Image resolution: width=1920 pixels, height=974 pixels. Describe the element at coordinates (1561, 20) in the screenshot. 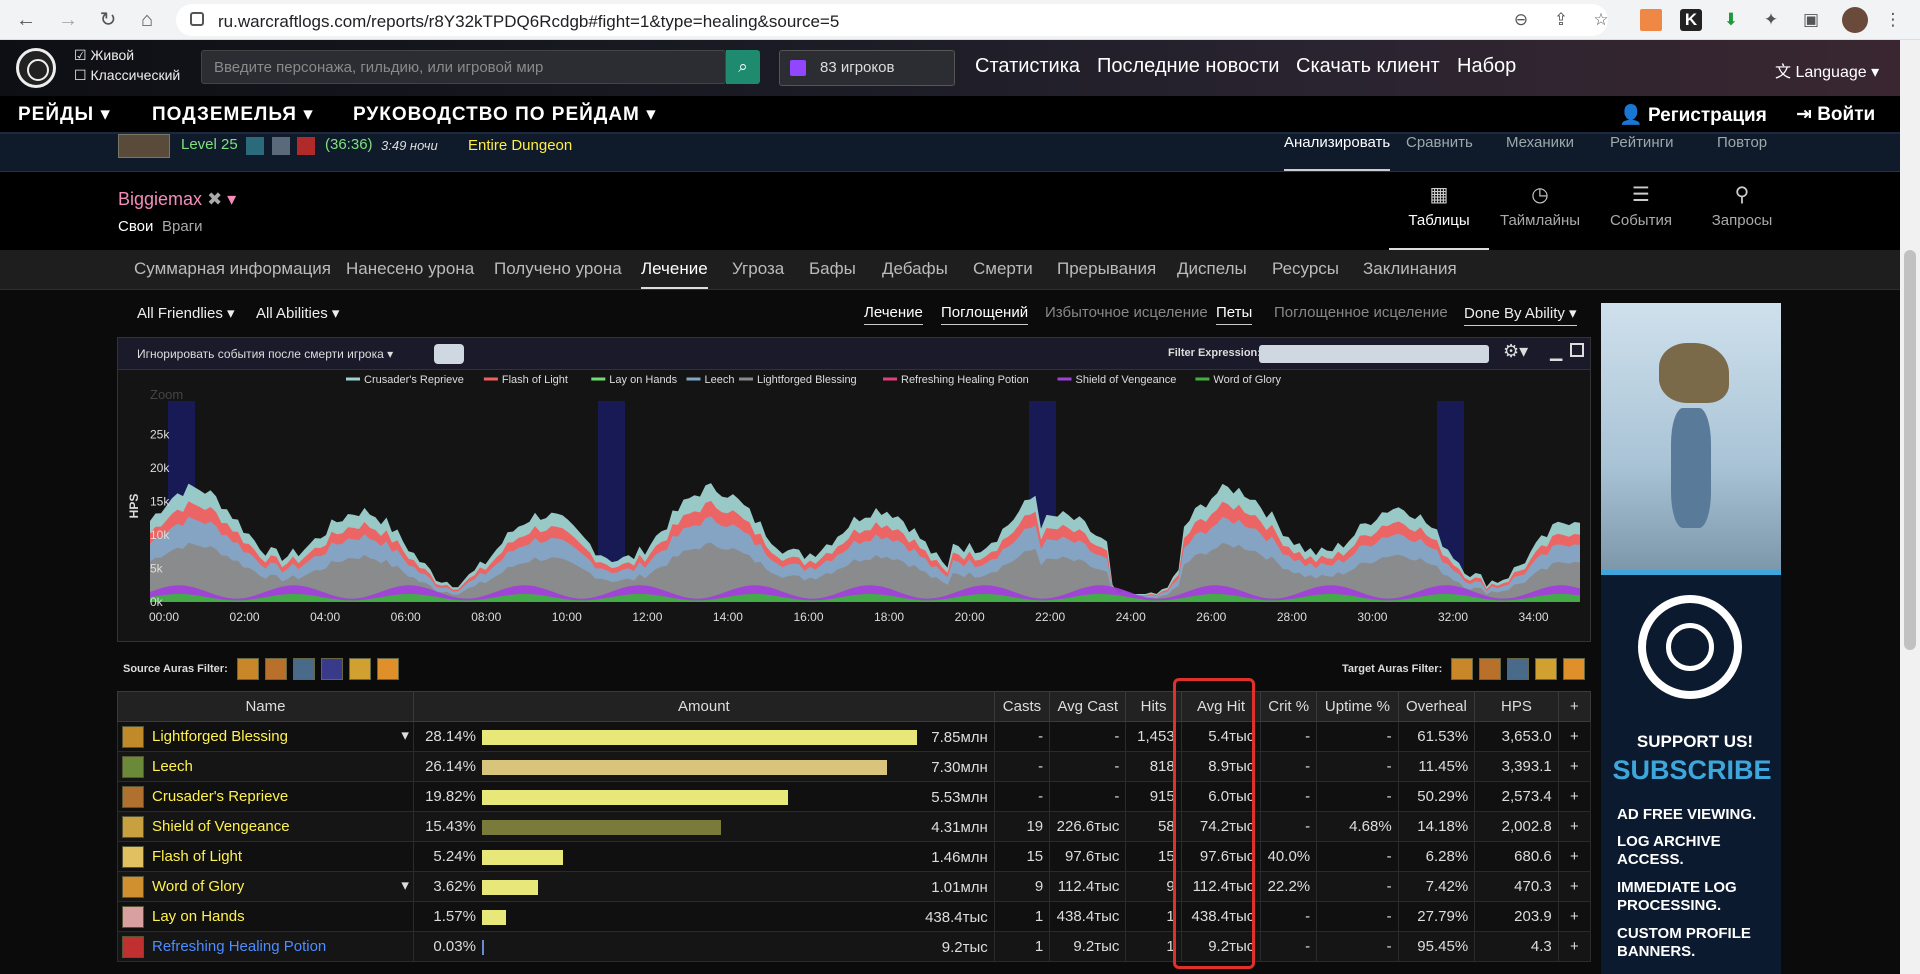

I see `share-icon: ⇪` at that location.